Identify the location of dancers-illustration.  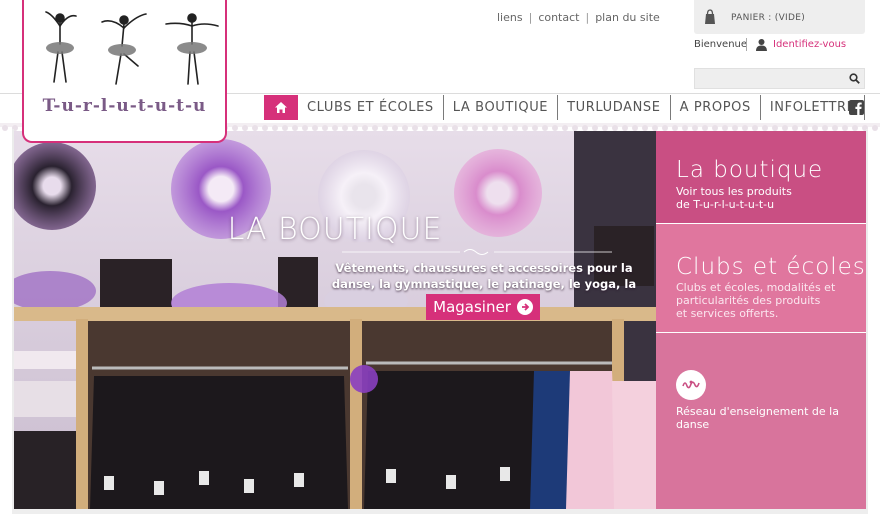
(132, 48).